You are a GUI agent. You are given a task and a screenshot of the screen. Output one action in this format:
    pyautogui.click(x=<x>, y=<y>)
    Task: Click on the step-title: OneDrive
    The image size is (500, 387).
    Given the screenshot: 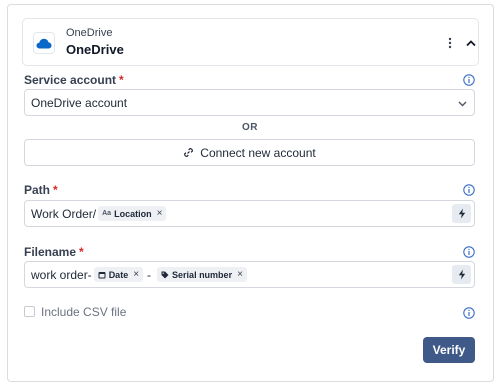 What is the action you would take?
    pyautogui.click(x=95, y=49)
    